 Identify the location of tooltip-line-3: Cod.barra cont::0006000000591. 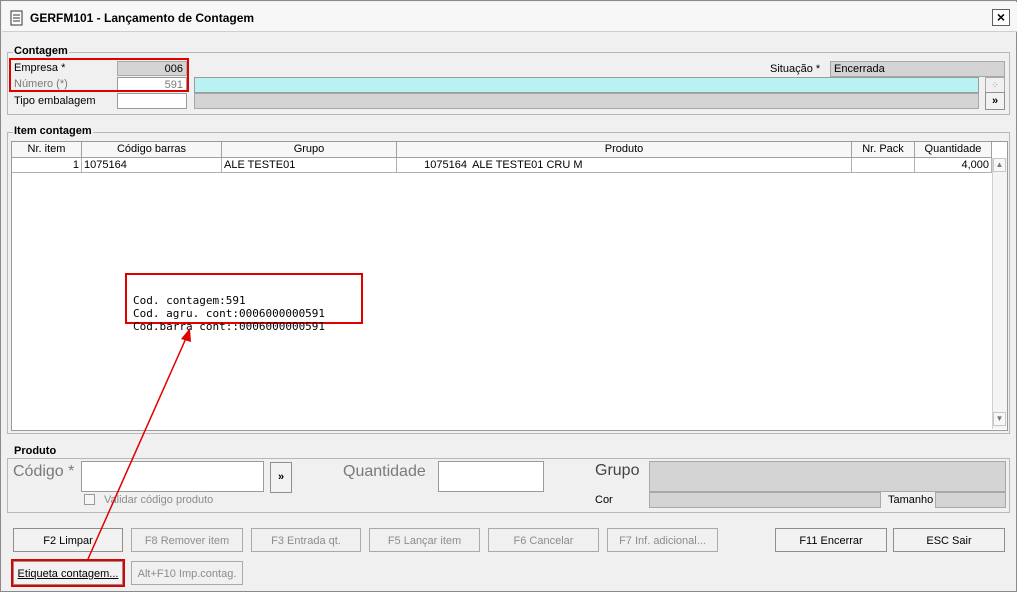
(229, 326).